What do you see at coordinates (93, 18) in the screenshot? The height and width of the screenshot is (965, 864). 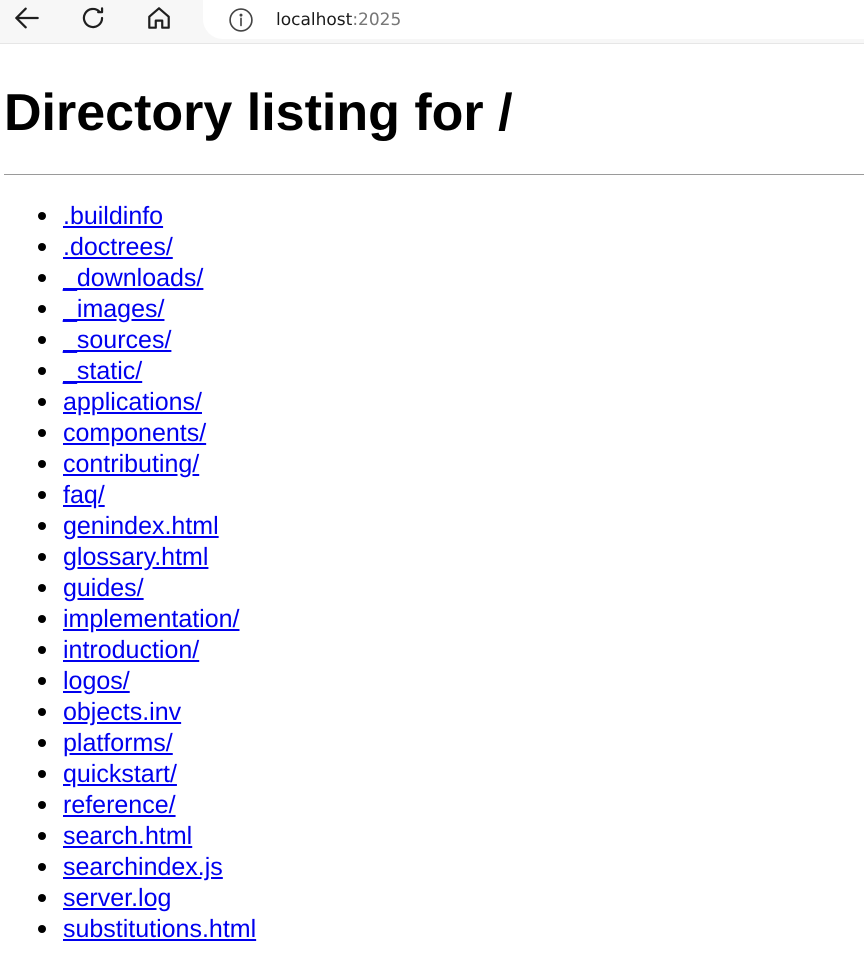 I see `reload-icon` at bounding box center [93, 18].